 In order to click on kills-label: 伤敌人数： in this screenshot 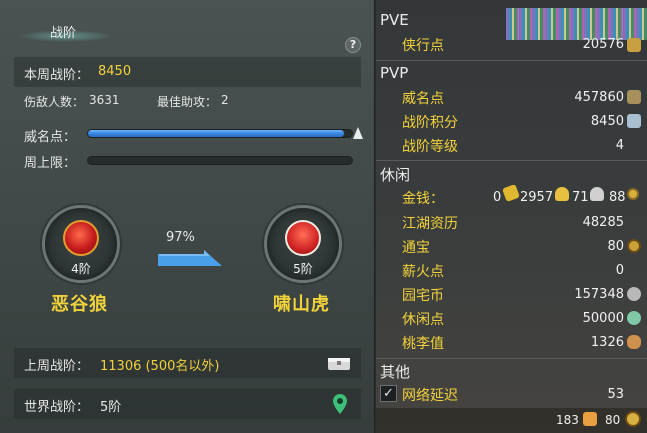, I will do `click(54, 102)`.